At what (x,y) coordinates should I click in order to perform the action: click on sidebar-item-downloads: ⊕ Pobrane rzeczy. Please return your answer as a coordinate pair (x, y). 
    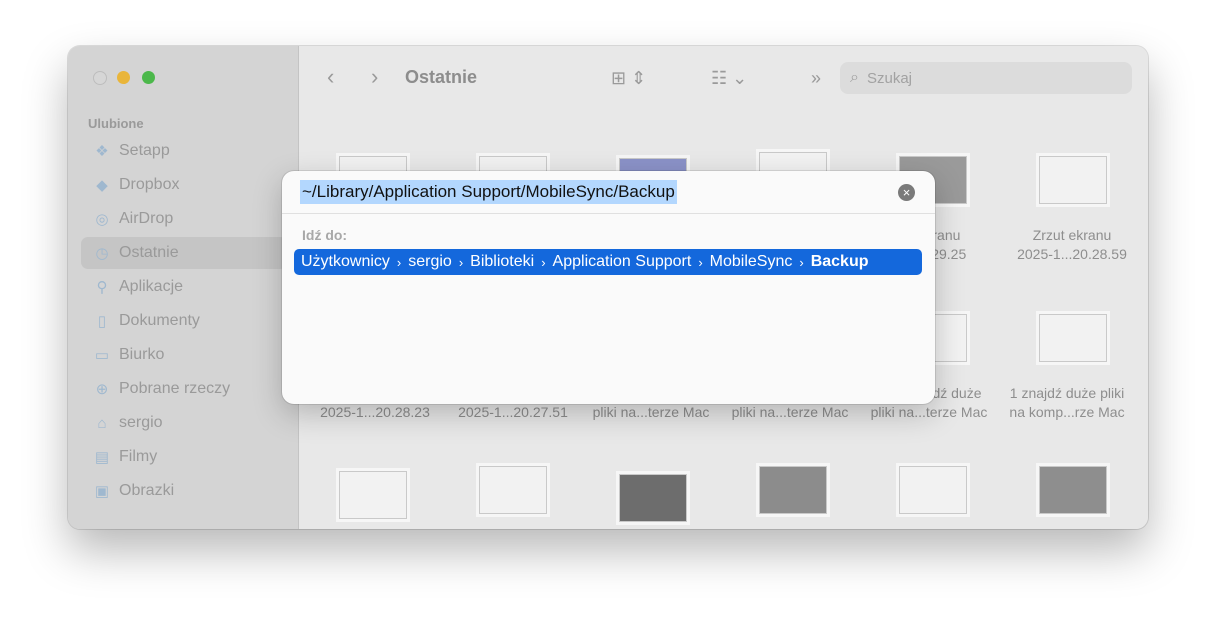
    Looking at the image, I should click on (184, 389).